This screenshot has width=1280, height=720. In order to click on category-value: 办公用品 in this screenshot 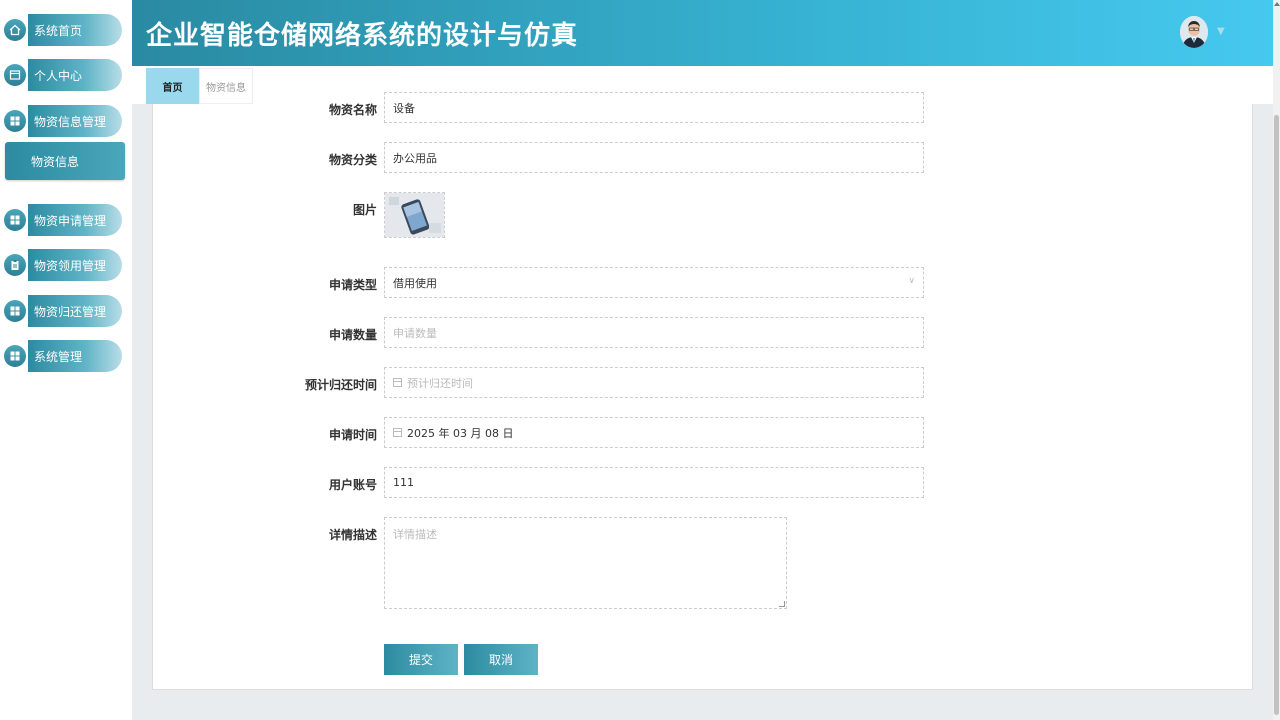, I will do `click(415, 158)`.